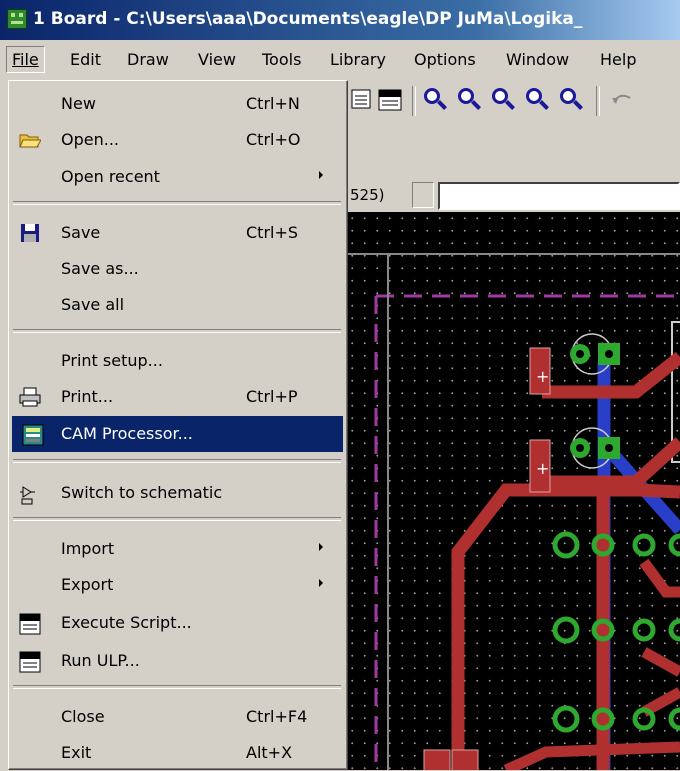 This screenshot has width=680, height=771. I want to click on menu-window: Window, so click(537, 59).